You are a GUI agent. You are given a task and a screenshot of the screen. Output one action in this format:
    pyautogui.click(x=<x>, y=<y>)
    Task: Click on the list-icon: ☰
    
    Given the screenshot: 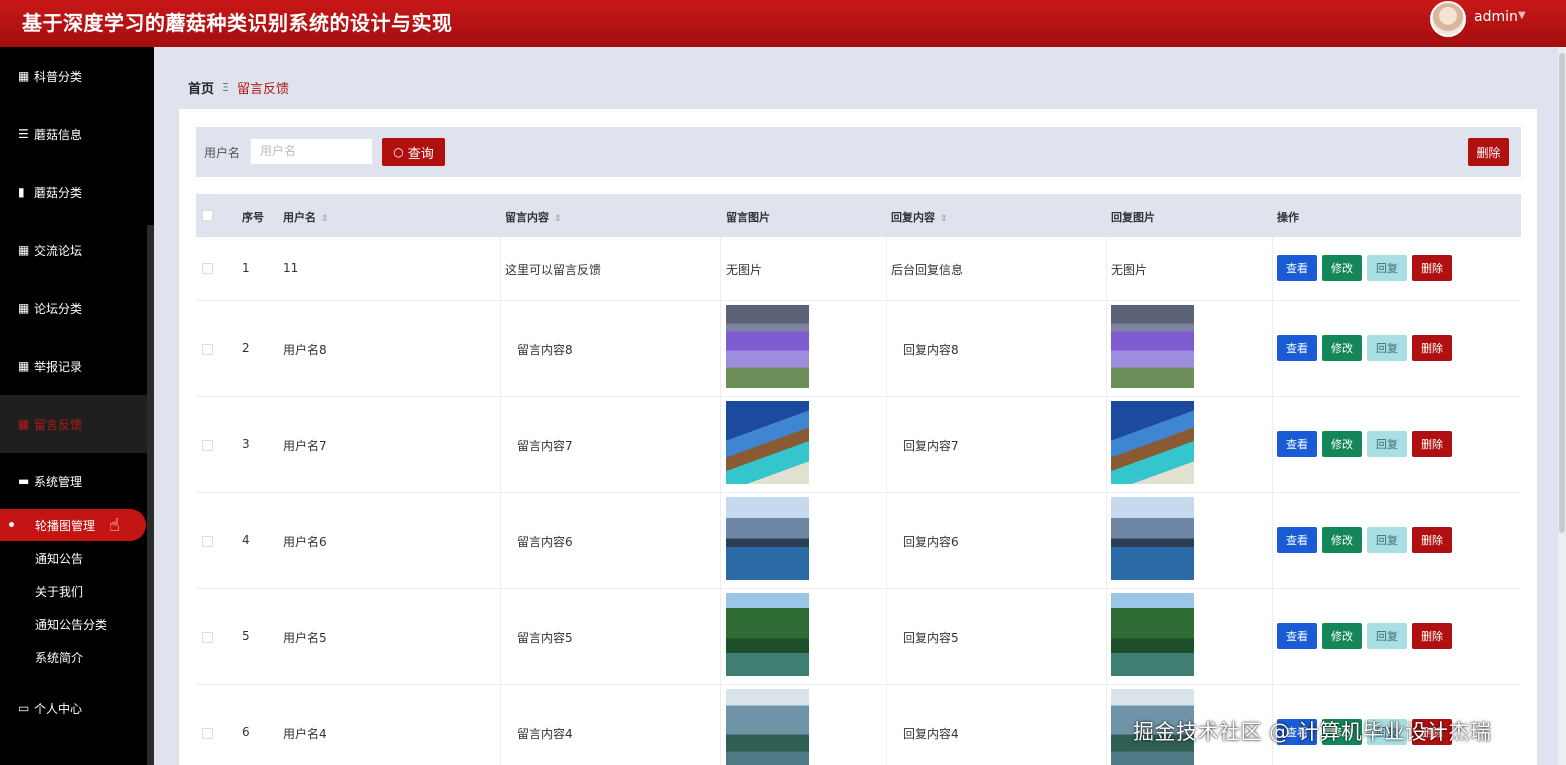 What is the action you would take?
    pyautogui.click(x=23, y=134)
    